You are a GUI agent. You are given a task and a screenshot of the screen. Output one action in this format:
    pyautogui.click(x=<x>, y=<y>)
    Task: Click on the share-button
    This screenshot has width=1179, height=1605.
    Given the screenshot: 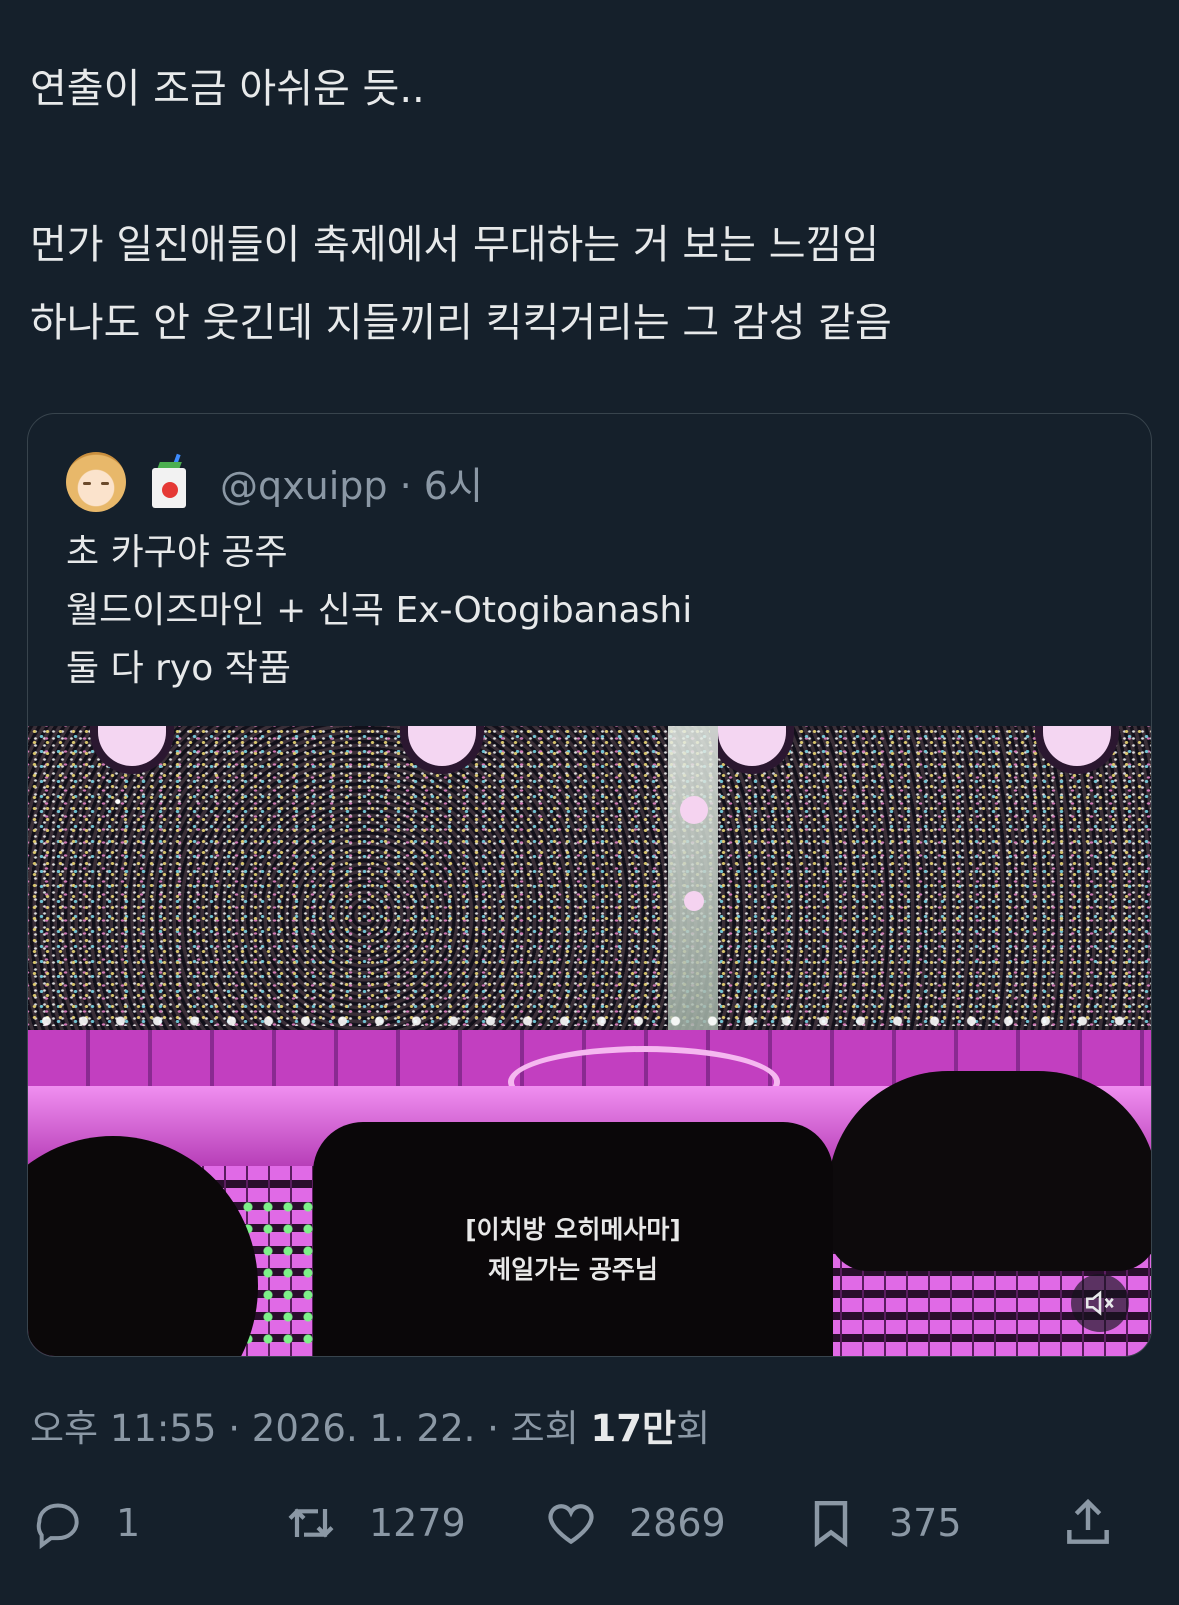 What is the action you would take?
    pyautogui.click(x=1088, y=1523)
    